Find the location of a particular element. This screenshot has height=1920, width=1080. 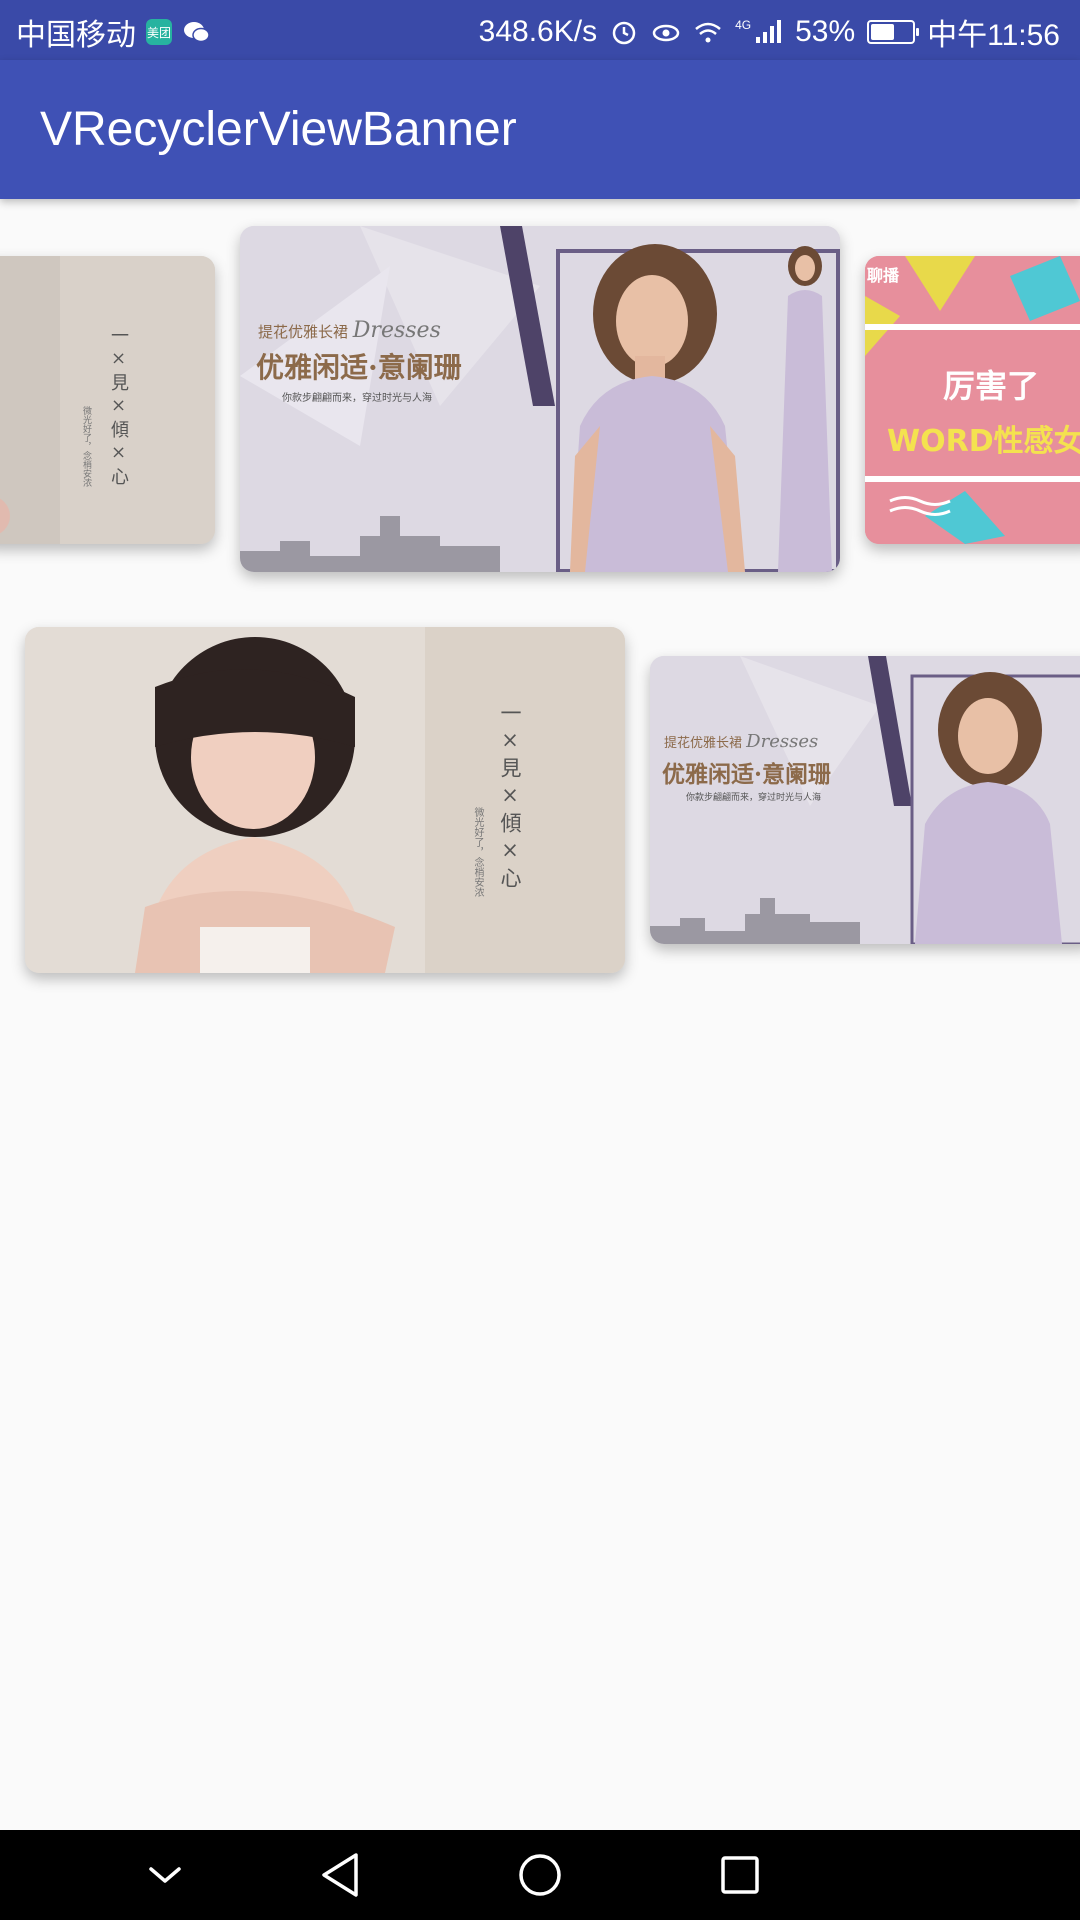

signal-icon is located at coordinates (769, 31).